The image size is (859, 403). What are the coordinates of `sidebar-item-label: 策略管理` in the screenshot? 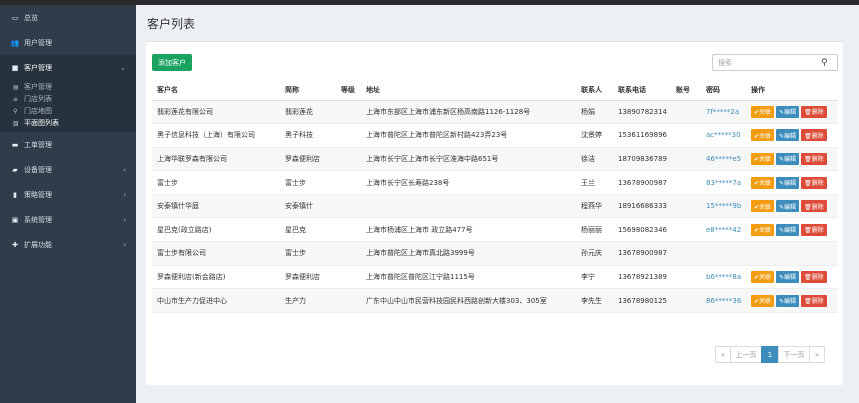 It's located at (38, 194).